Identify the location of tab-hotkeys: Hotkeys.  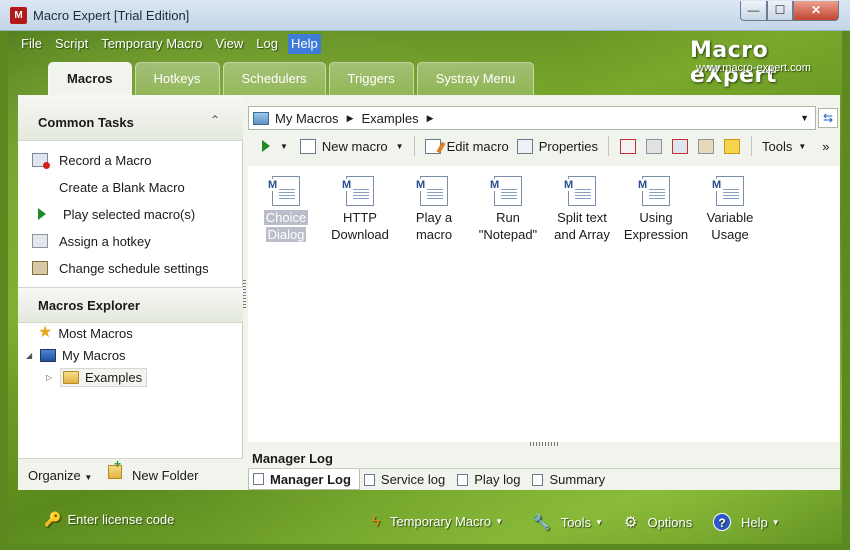
(177, 78).